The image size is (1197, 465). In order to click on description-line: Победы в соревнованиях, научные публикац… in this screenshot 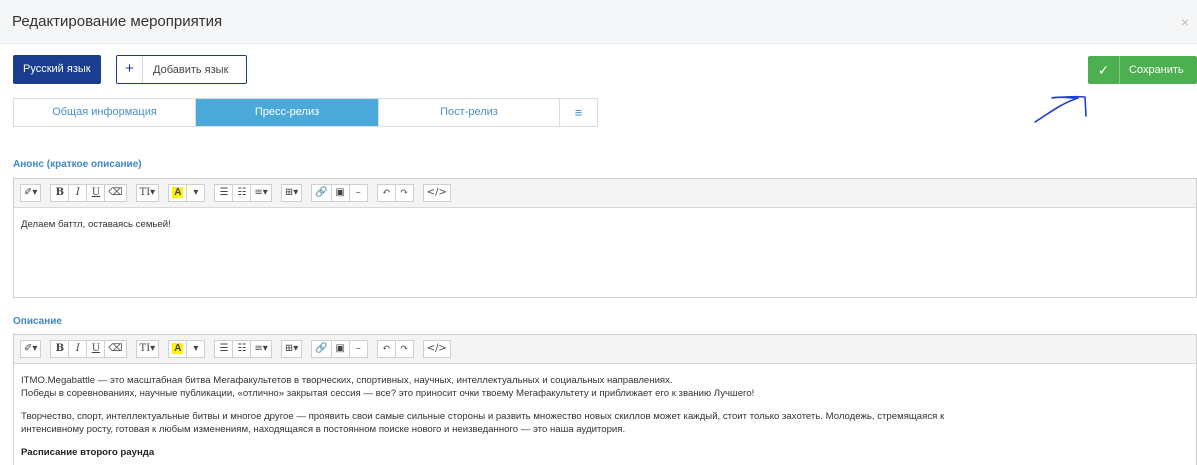, I will do `click(388, 393)`.